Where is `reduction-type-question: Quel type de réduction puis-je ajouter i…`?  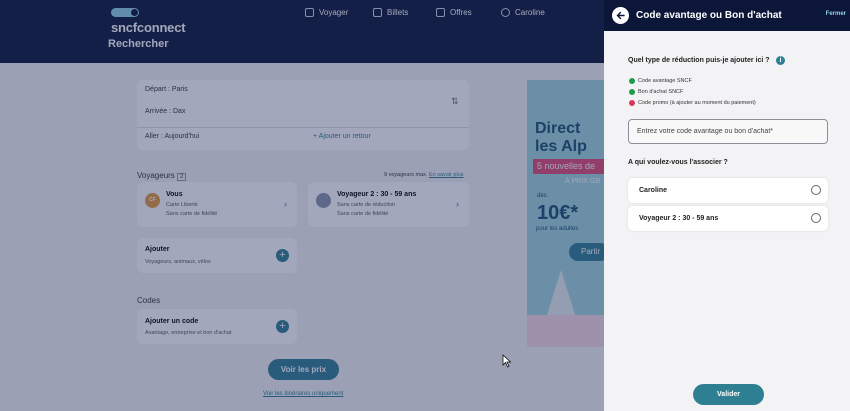
reduction-type-question: Quel type de réduction puis-je ajouter i… is located at coordinates (699, 60).